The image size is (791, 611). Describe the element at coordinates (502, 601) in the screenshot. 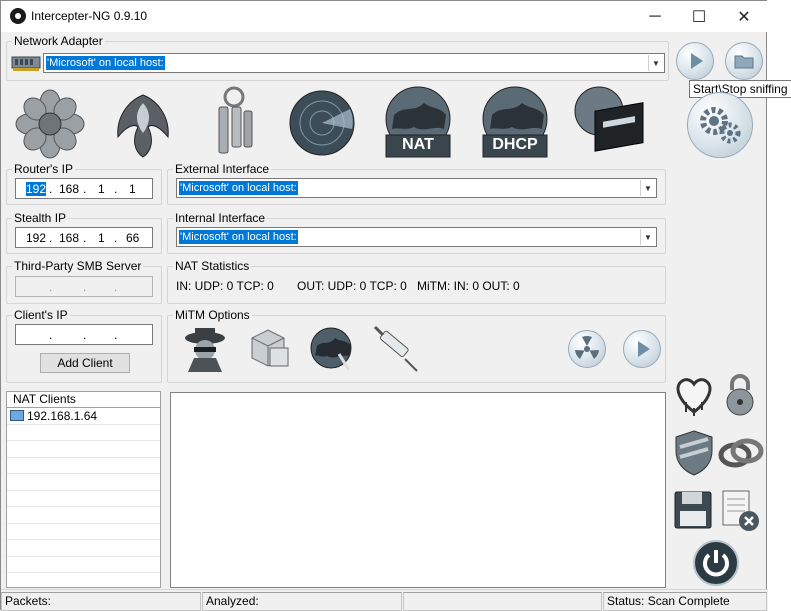

I see `status-empty` at that location.